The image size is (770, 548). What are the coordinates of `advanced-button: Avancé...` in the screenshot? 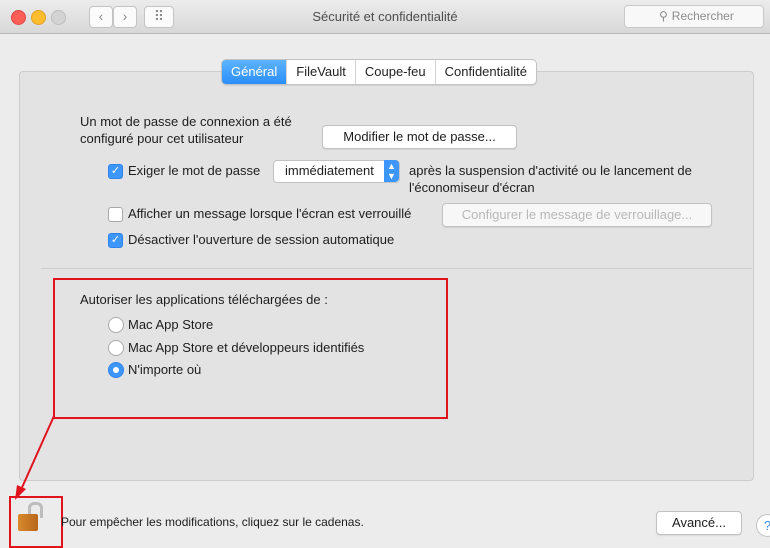 It's located at (699, 523).